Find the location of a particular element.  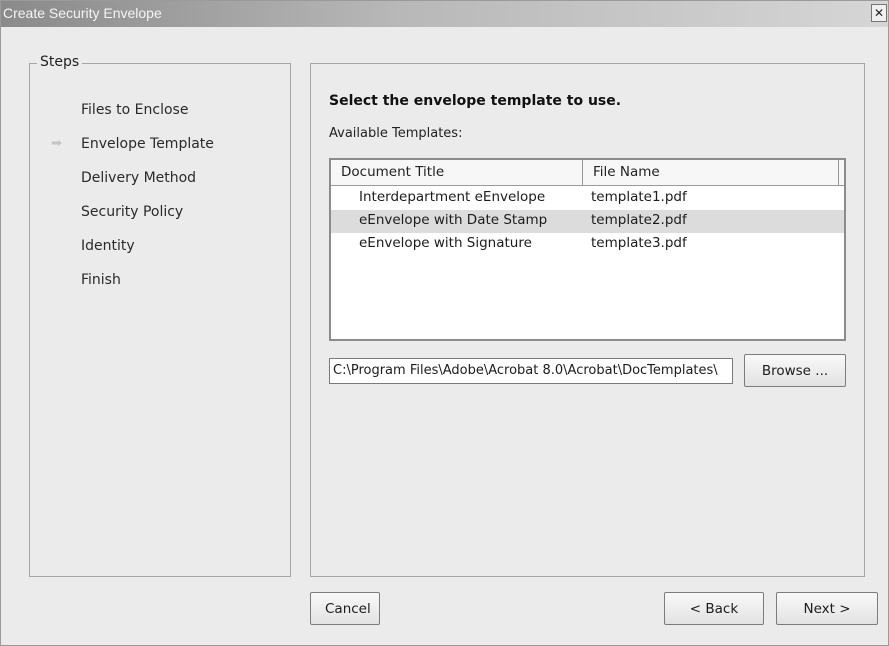

row-document-title: eEnvelope with Signature is located at coordinates (445, 243).